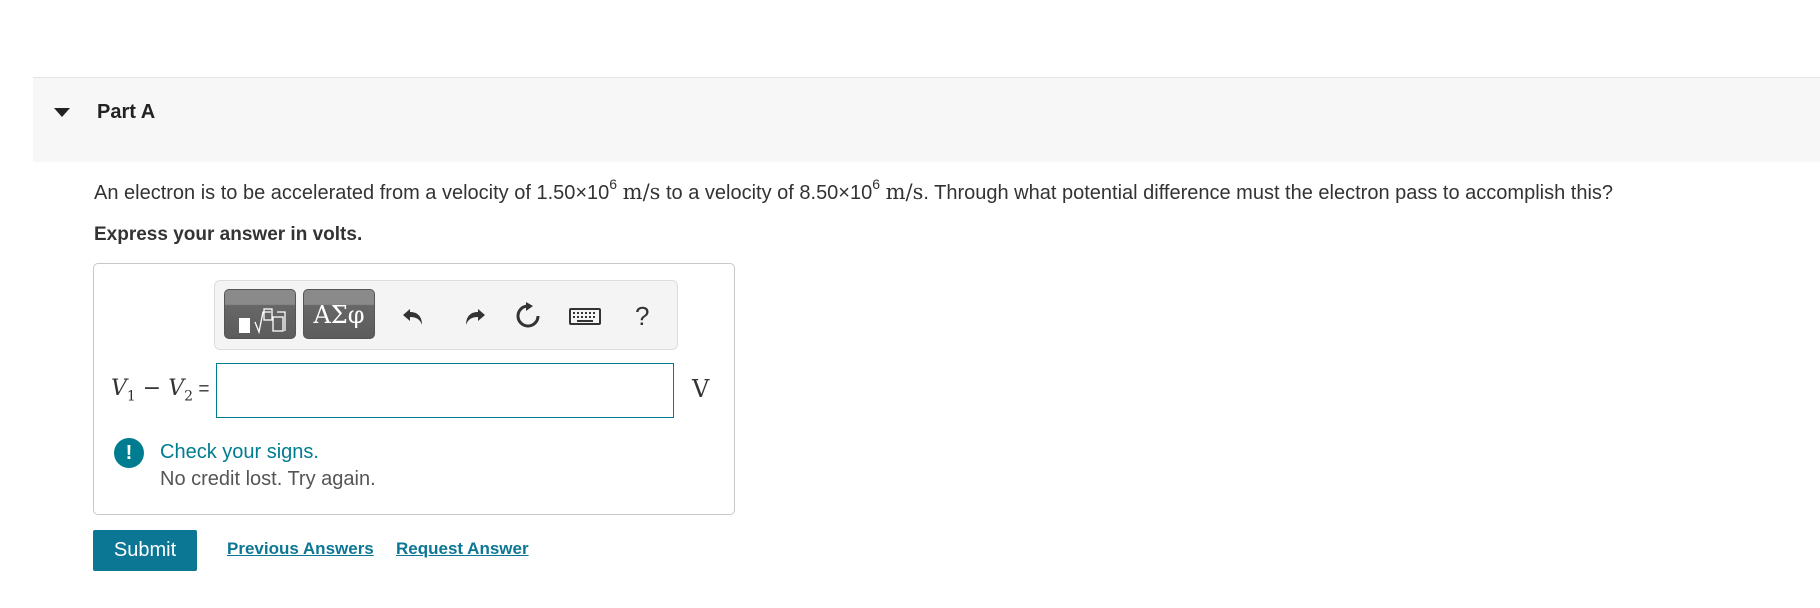 This screenshot has height=608, width=1820. Describe the element at coordinates (145, 550) in the screenshot. I see `submit-button: Submit` at that location.